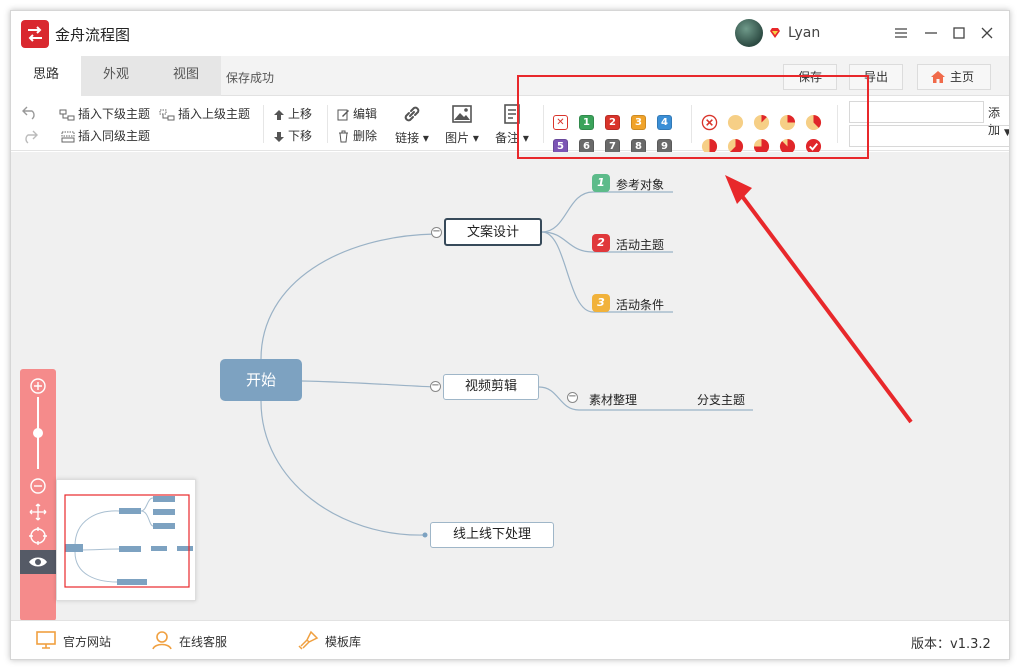 The height and width of the screenshot is (670, 1020). I want to click on insert-parent-button: 插入上级主题, so click(204, 114).